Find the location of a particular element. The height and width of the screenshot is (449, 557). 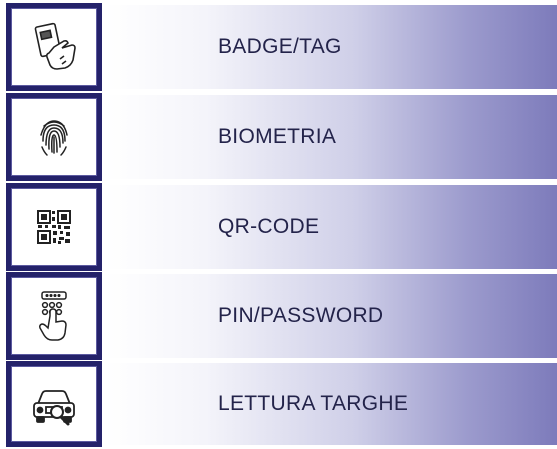

license-plate-car-icon is located at coordinates (54, 404).